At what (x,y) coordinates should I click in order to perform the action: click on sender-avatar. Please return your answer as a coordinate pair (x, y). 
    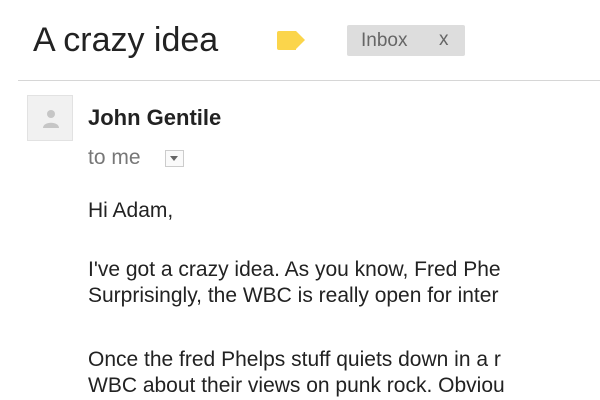
    Looking at the image, I should click on (50, 118).